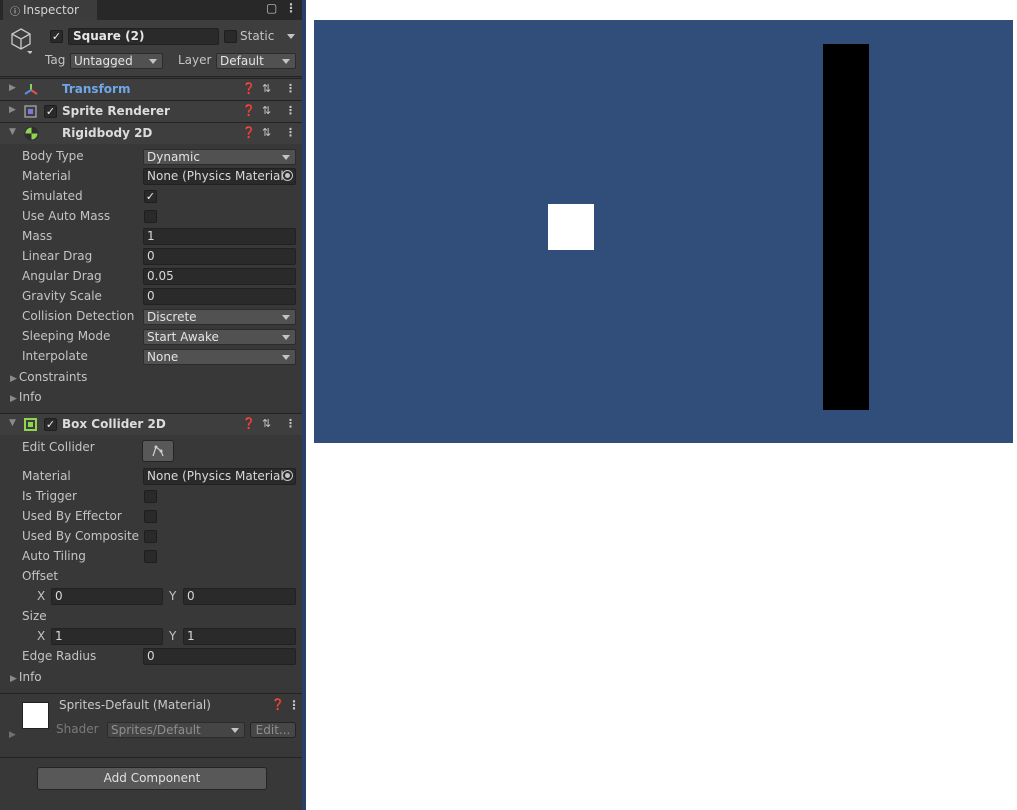 The width and height of the screenshot is (1017, 810). Describe the element at coordinates (219, 157) in the screenshot. I see `body-type-dropdown: Dynamic` at that location.